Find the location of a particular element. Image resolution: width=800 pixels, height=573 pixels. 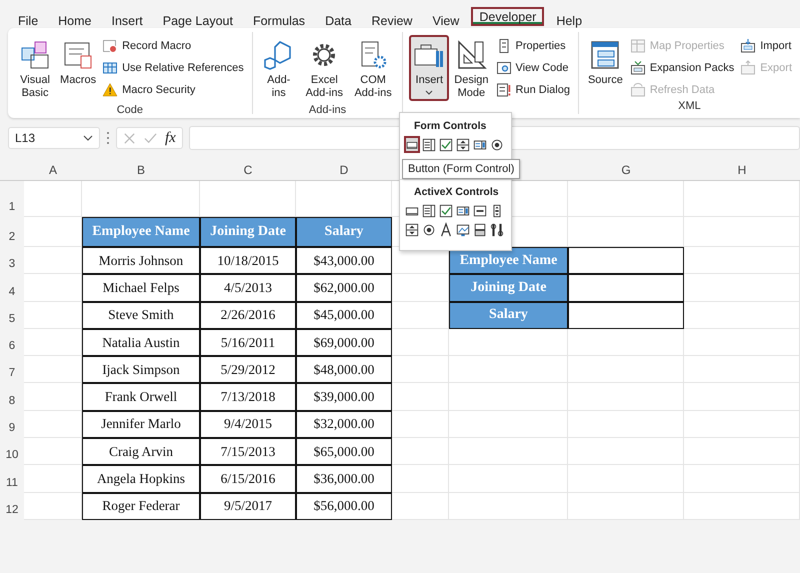

table-cell: 5/29/2012 is located at coordinates (248, 370).